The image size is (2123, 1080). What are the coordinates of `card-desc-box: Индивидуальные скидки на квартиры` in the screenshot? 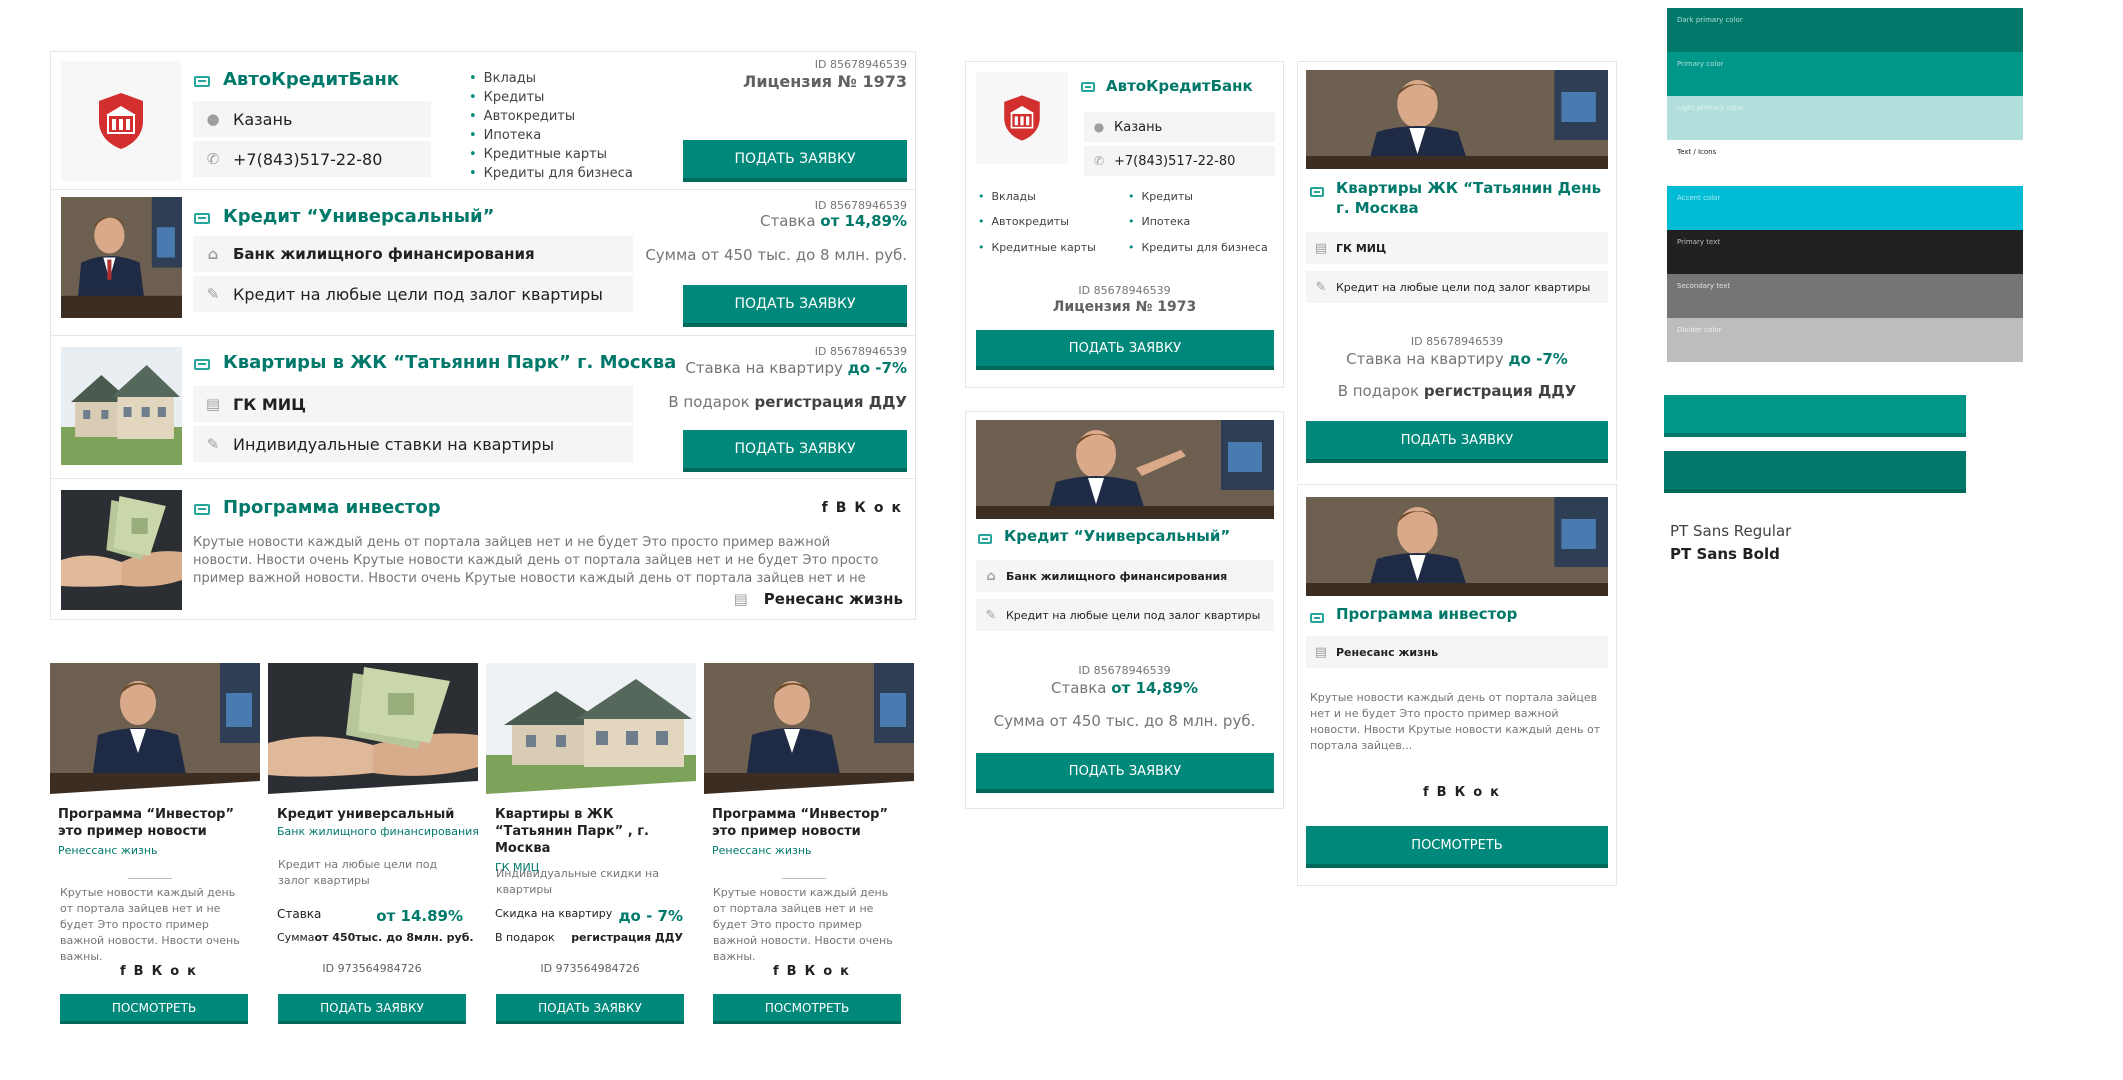 It's located at (581, 882).